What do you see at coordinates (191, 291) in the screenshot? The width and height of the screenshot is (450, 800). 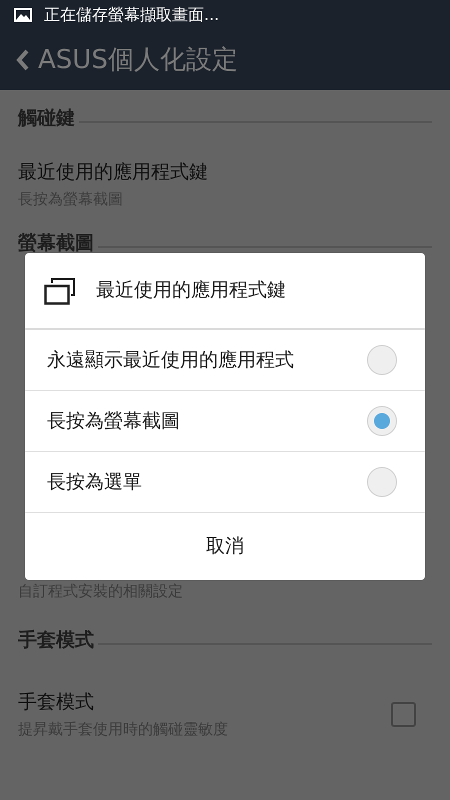 I see `dialog-title: 最近使用的應用程式鍵` at bounding box center [191, 291].